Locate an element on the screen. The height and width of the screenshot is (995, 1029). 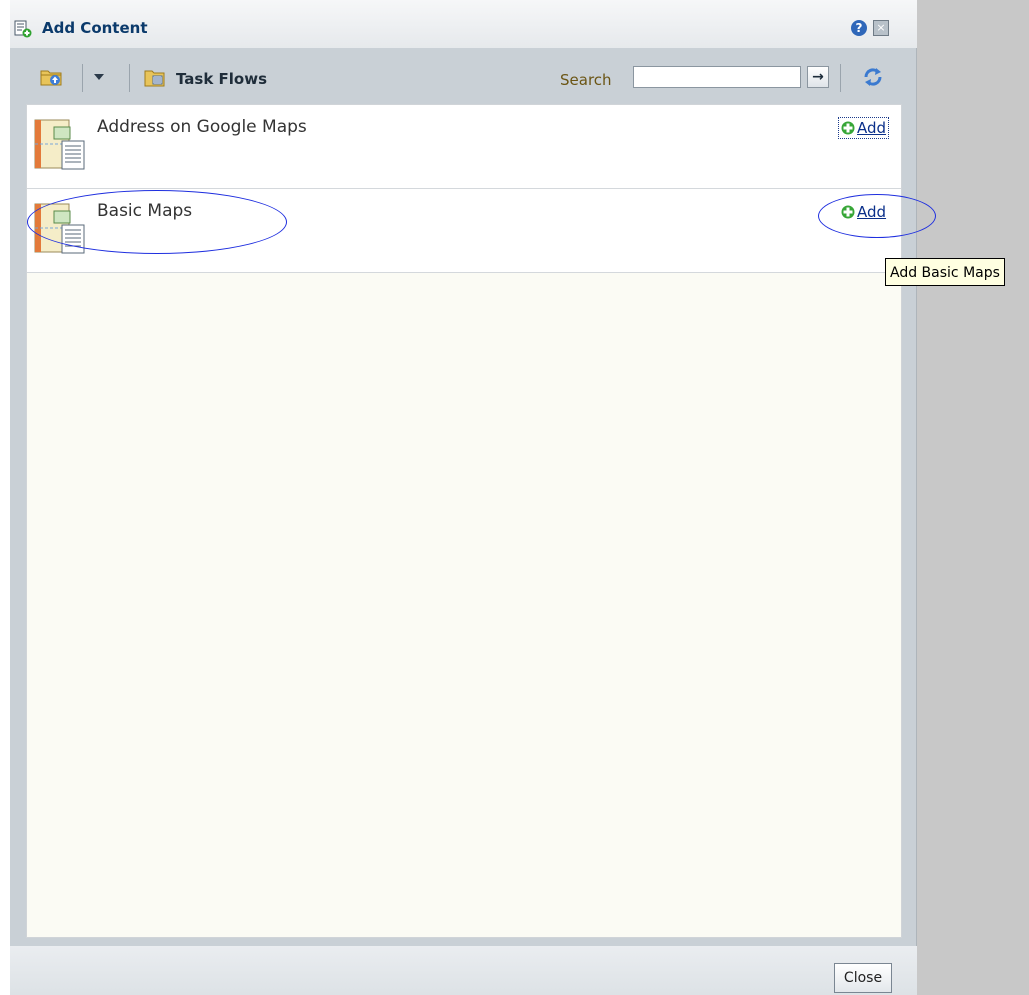
help-icon: ? is located at coordinates (859, 28).